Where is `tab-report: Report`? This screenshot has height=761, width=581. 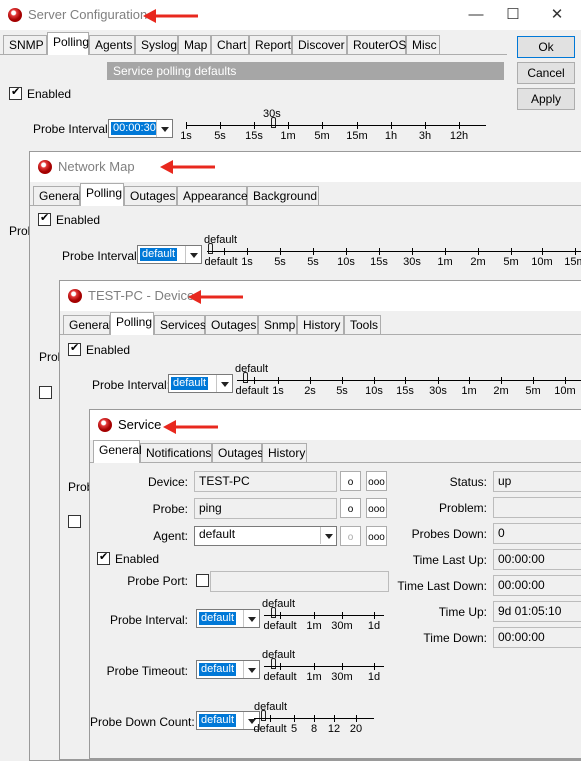 tab-report: Report is located at coordinates (270, 44).